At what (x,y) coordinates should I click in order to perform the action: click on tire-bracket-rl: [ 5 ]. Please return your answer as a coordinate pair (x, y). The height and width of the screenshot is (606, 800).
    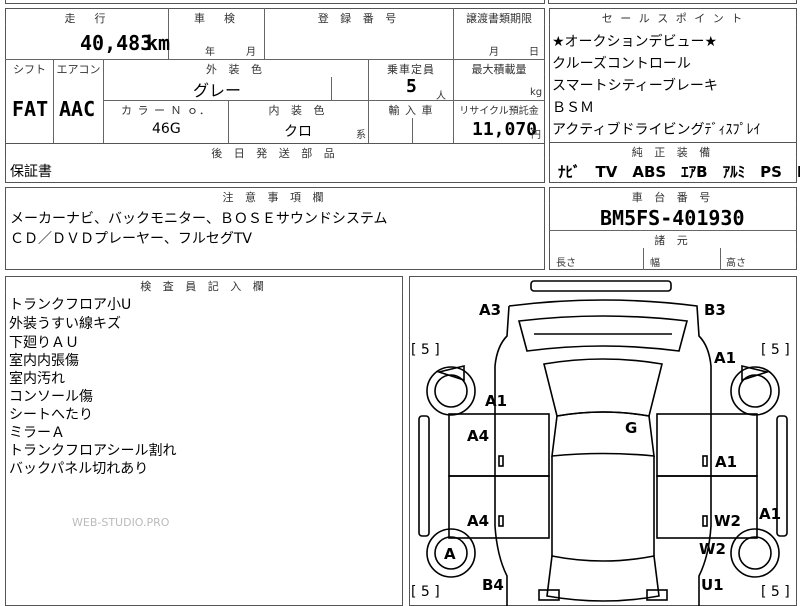
    Looking at the image, I should click on (425, 350).